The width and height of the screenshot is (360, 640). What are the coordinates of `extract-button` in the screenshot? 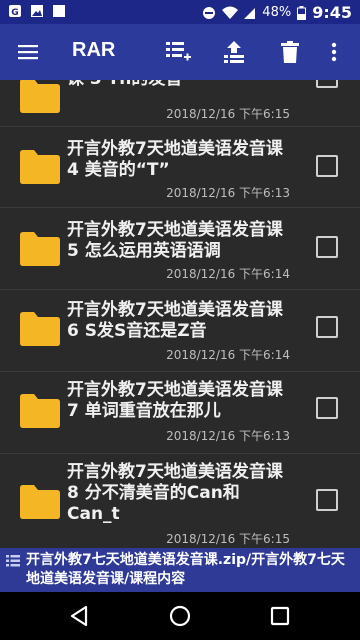 It's located at (234, 52).